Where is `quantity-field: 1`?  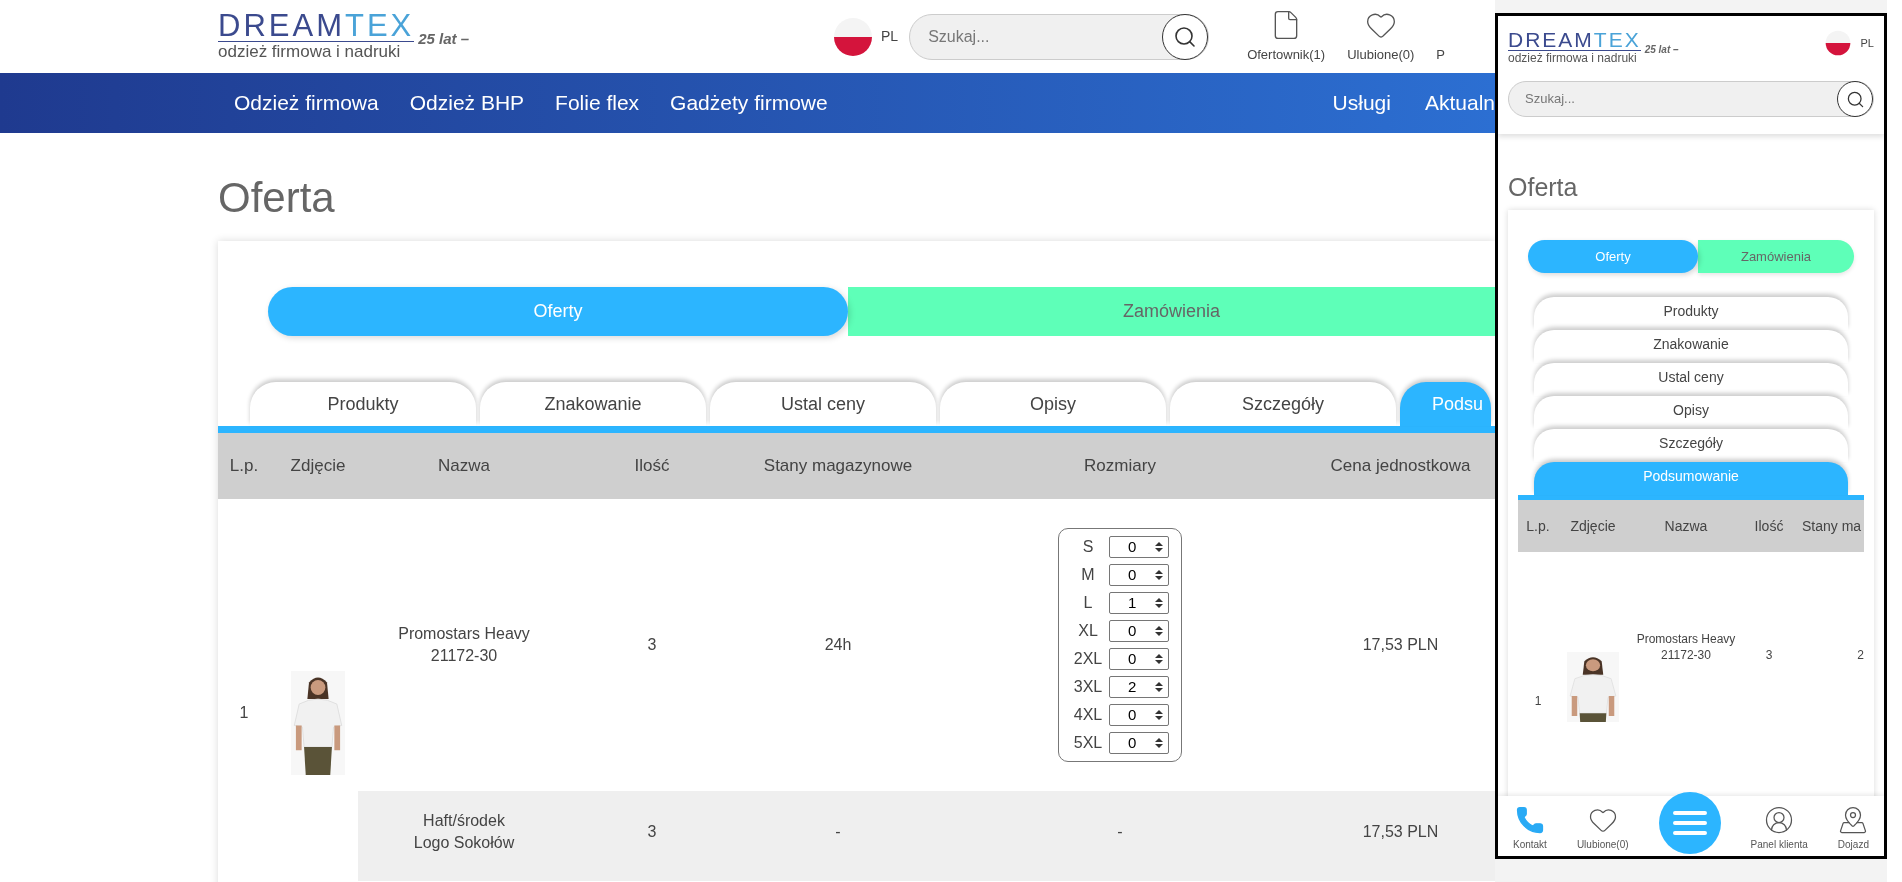
quantity-field: 1 is located at coordinates (1139, 603).